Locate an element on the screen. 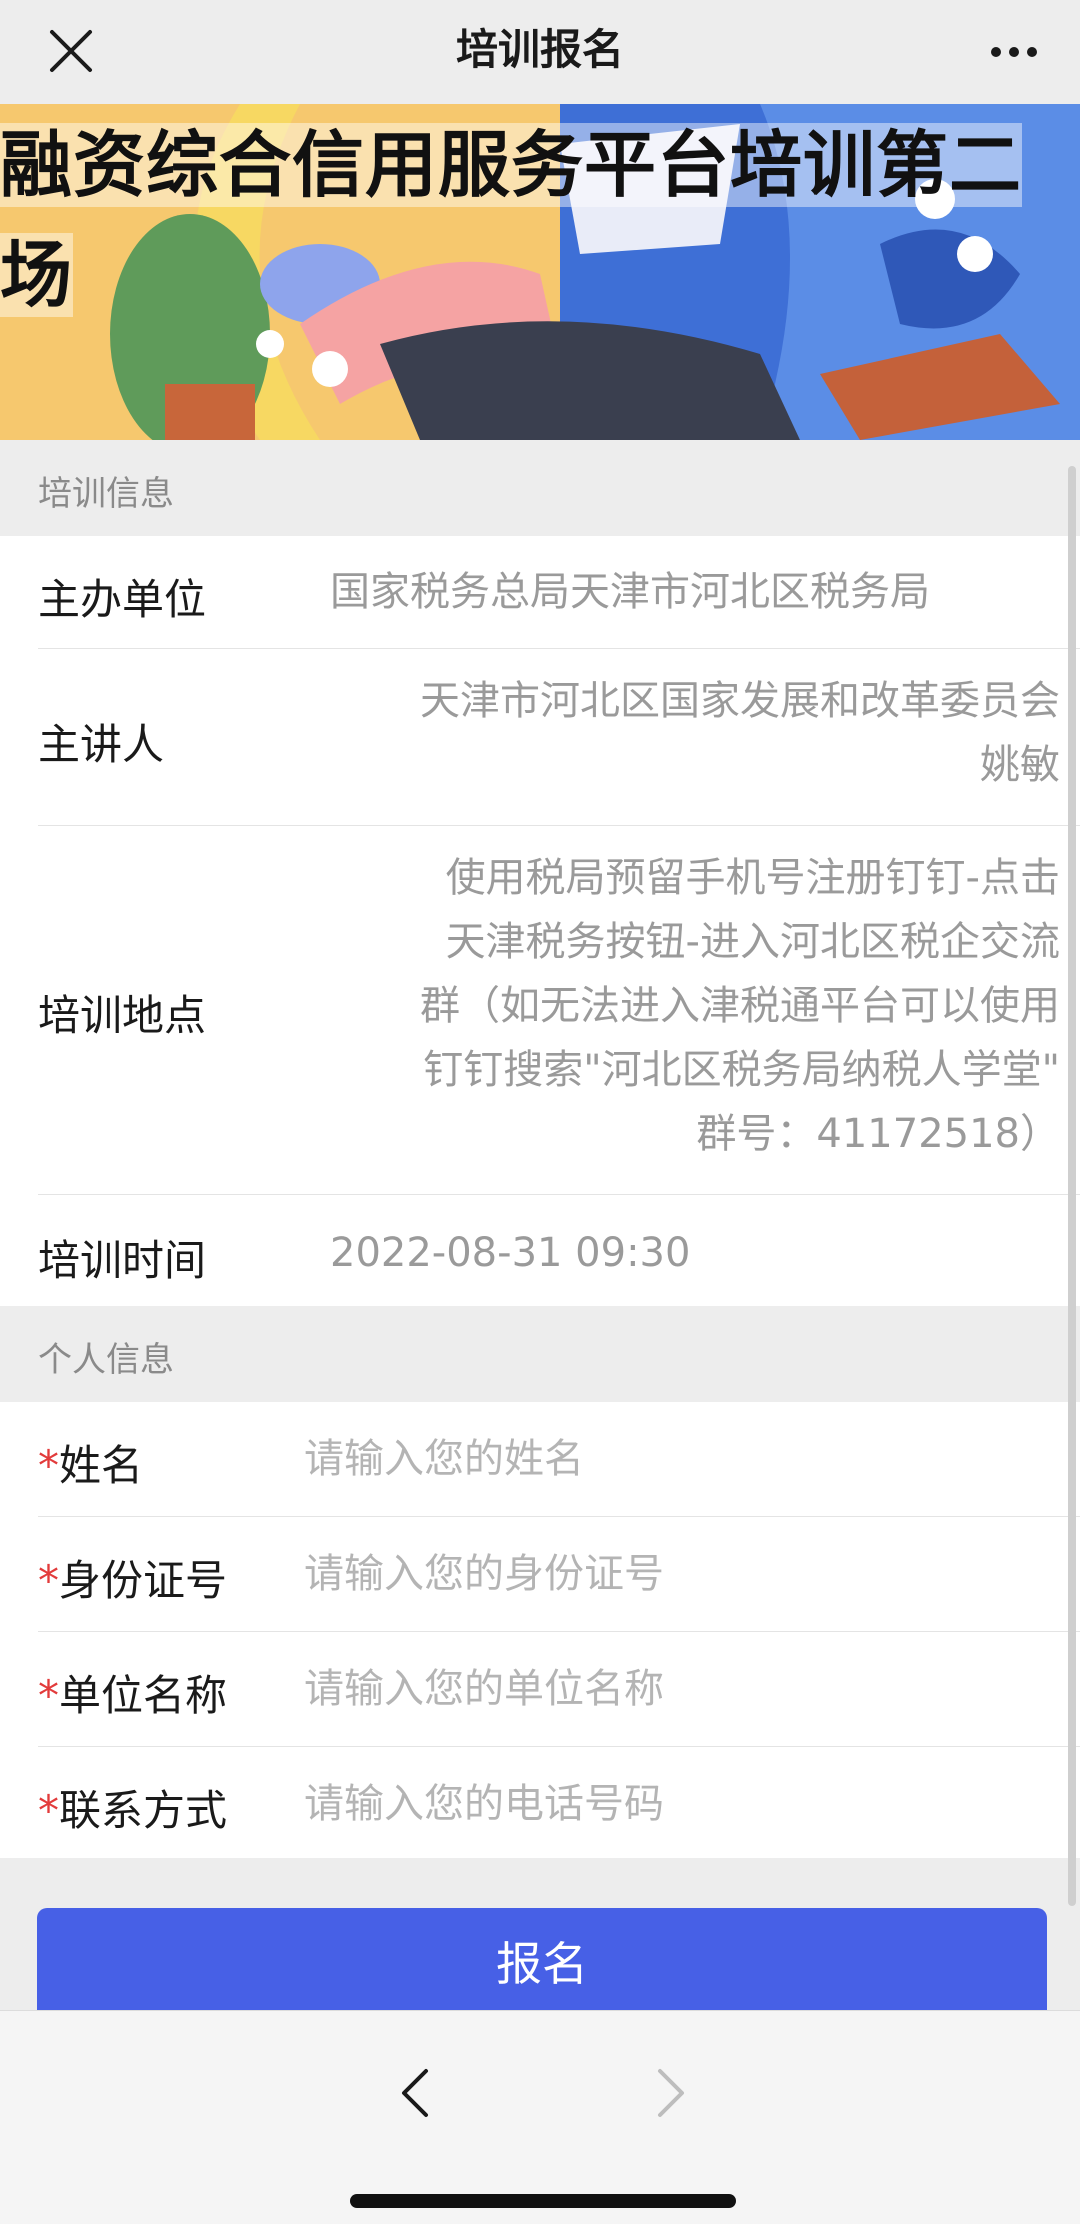 The height and width of the screenshot is (2224, 1080). host-row: 主办单位 国家税务总局天津市河北区税务局 is located at coordinates (559, 592).